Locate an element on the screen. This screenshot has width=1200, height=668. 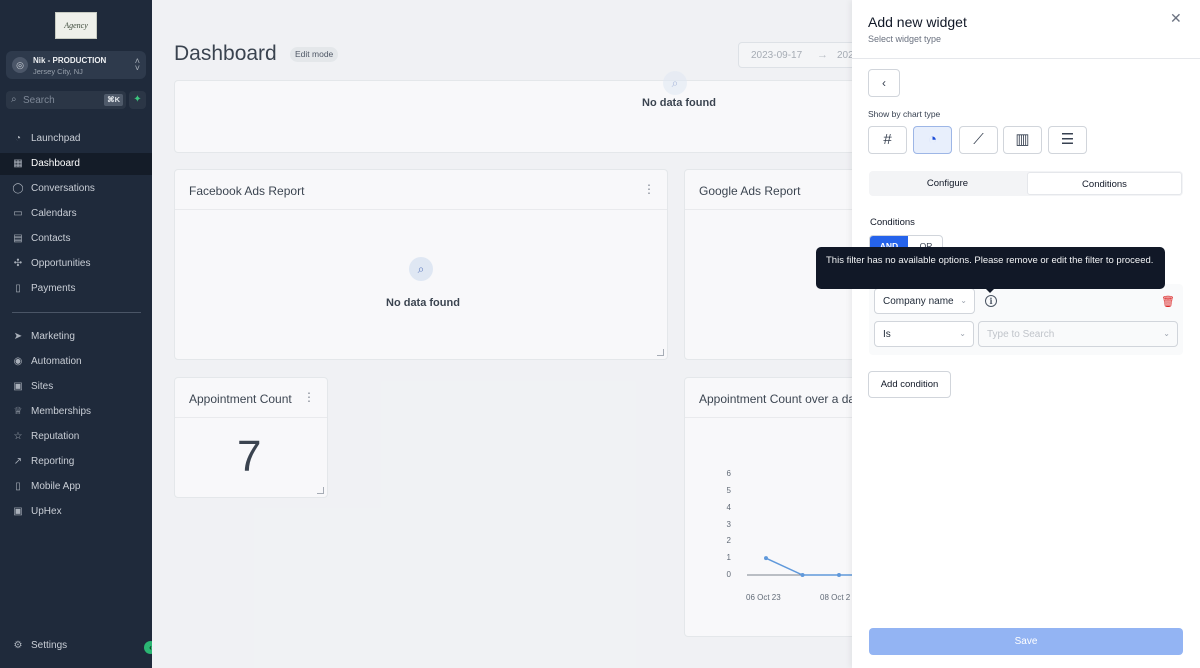
automation-icon: ◉ is located at coordinates (18, 361).